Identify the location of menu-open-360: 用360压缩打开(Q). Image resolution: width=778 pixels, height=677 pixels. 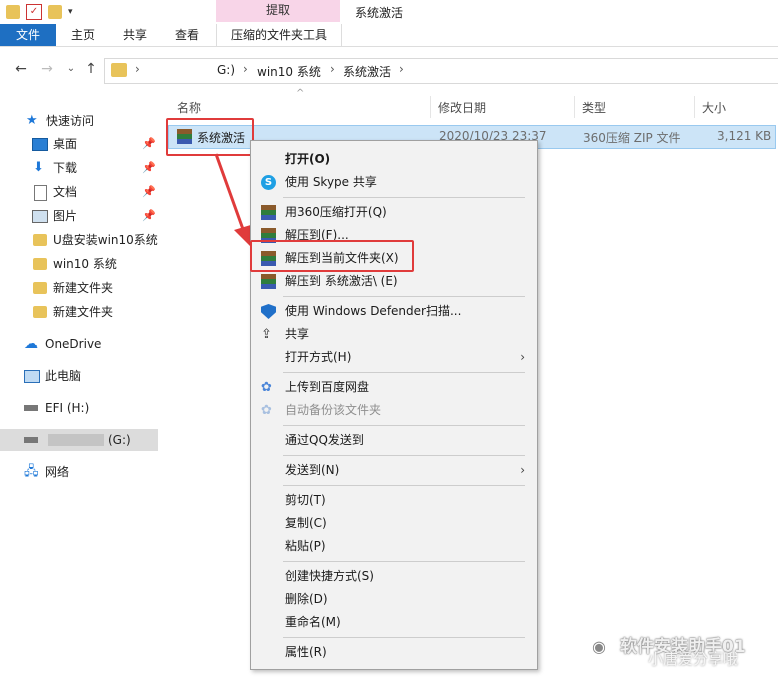
(394, 212).